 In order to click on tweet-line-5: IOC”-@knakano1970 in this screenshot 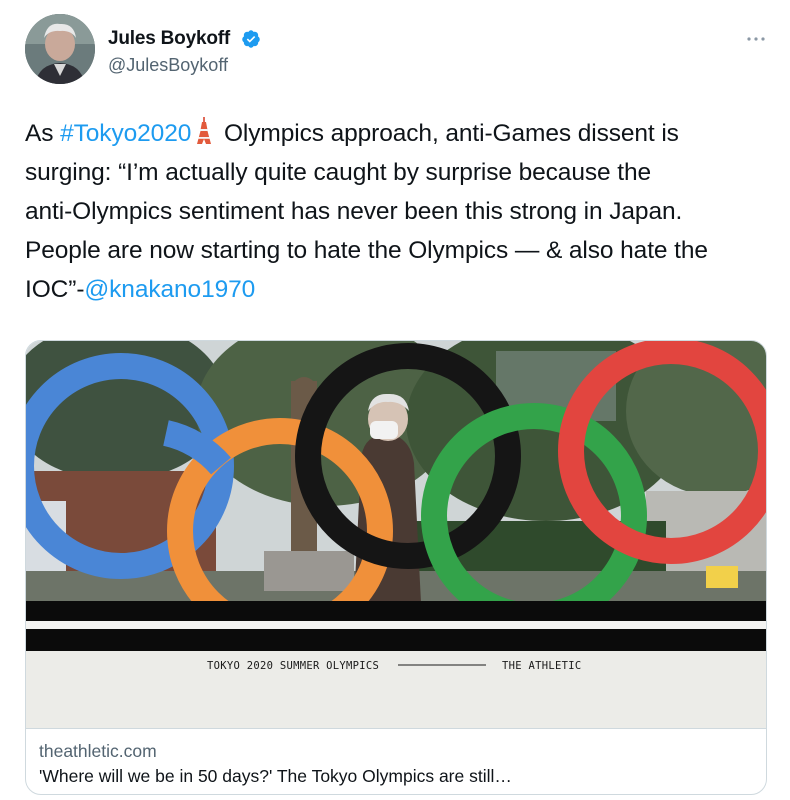, I will do `click(400, 289)`.